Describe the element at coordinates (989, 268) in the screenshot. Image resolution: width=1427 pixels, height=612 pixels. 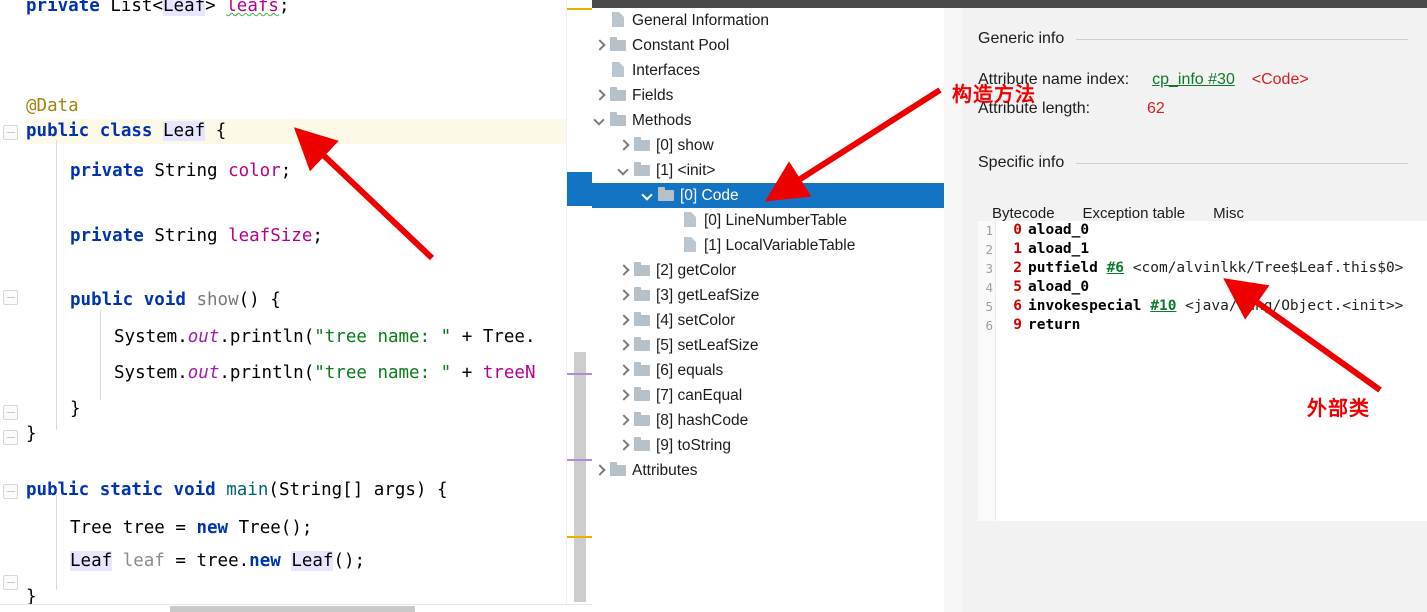
I see `bytecode-line-number: 3` at that location.